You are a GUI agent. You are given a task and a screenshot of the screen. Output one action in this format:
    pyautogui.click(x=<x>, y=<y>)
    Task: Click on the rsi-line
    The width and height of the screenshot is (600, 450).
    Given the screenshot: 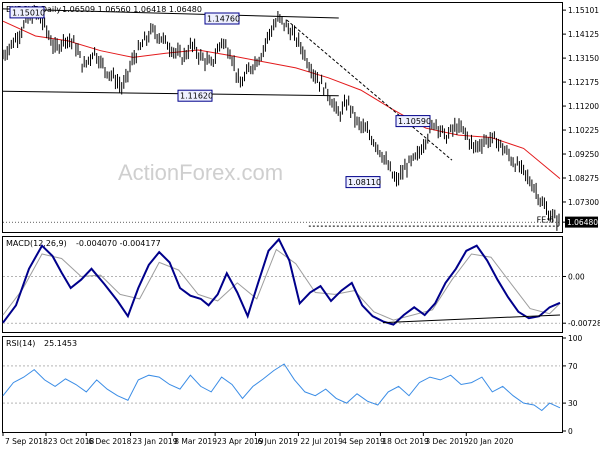 What is the action you would take?
    pyautogui.click(x=281, y=387)
    